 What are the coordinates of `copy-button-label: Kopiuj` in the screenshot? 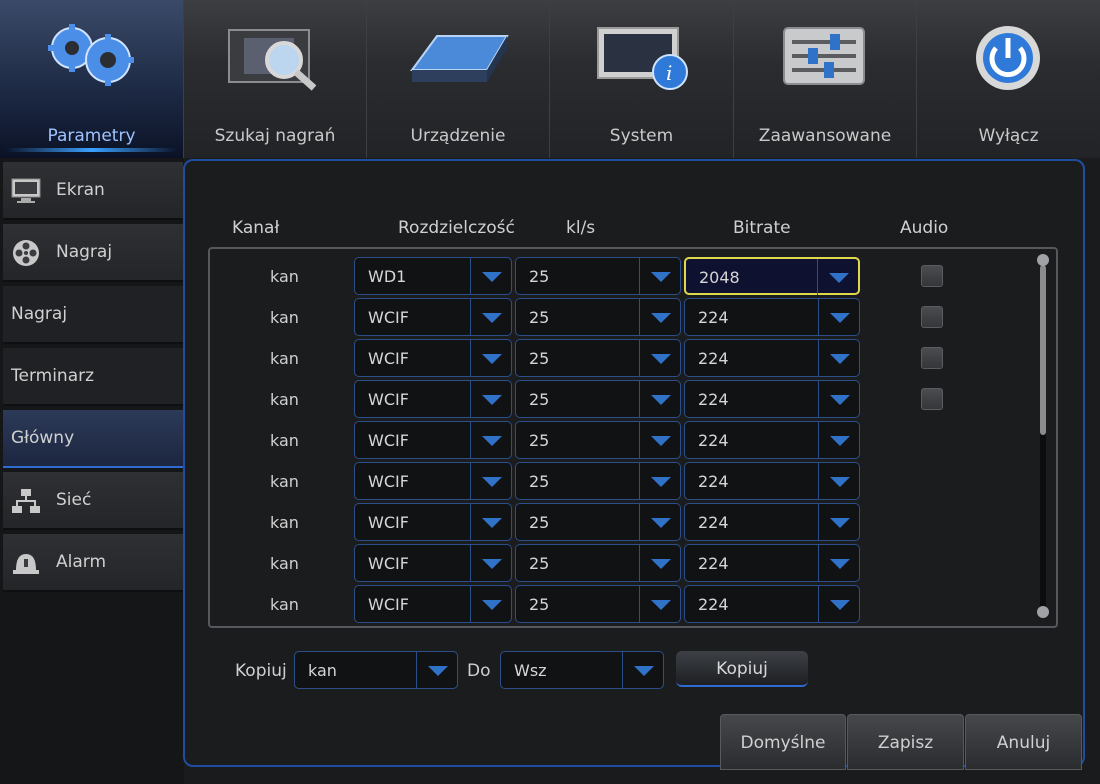 It's located at (742, 669).